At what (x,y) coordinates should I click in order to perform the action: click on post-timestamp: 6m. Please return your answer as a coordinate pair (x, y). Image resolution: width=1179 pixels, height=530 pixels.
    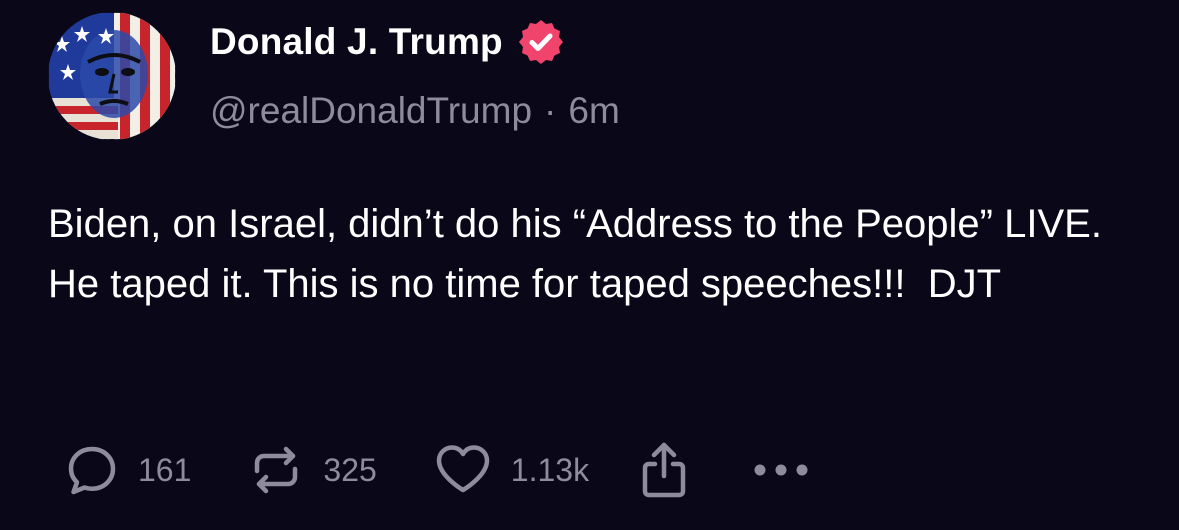
    Looking at the image, I should click on (593, 111).